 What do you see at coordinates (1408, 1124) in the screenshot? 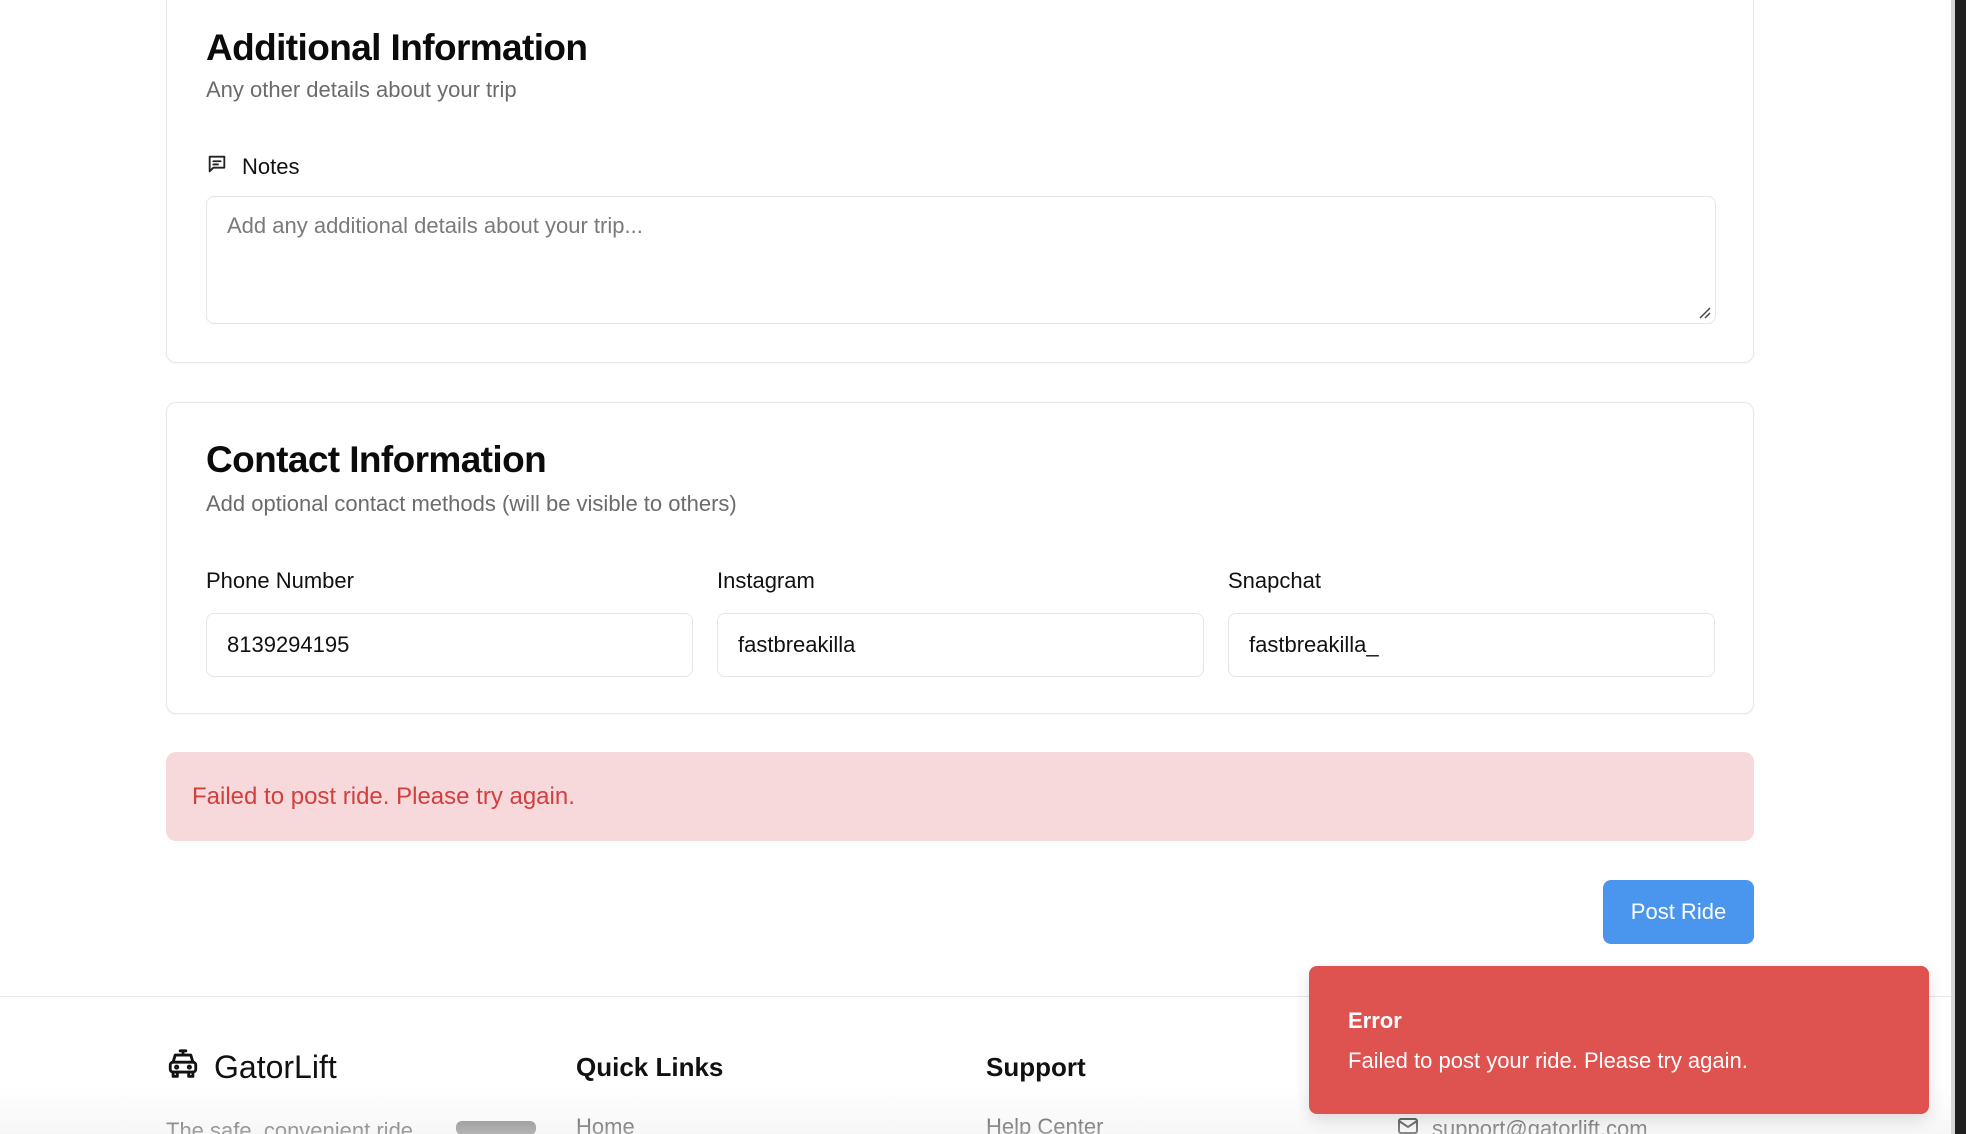
I see `mail-icon` at bounding box center [1408, 1124].